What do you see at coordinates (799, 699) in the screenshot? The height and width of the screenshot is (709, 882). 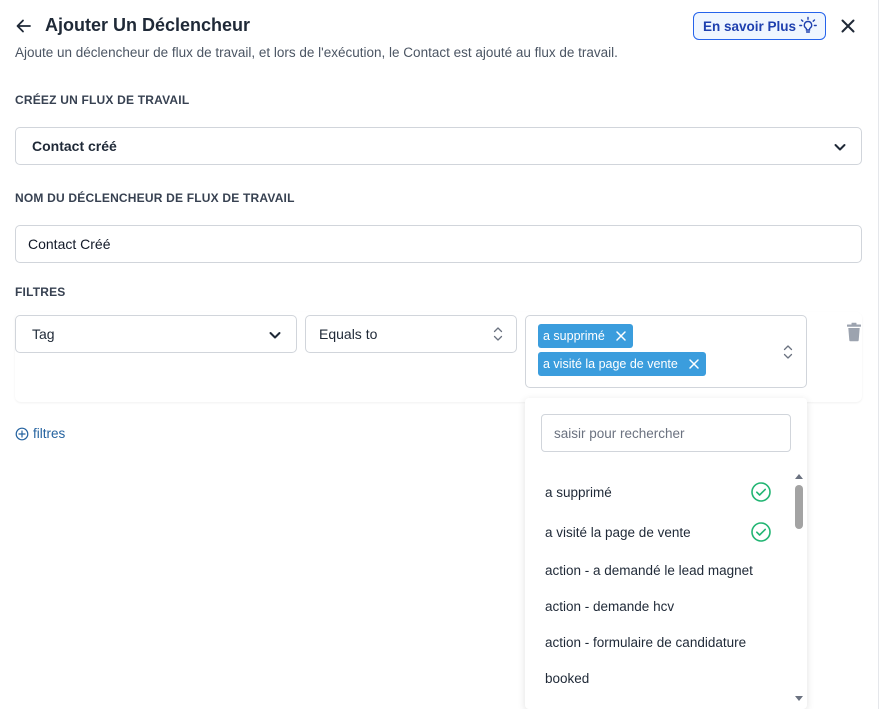 I see `scroll-down-arrow-icon` at bounding box center [799, 699].